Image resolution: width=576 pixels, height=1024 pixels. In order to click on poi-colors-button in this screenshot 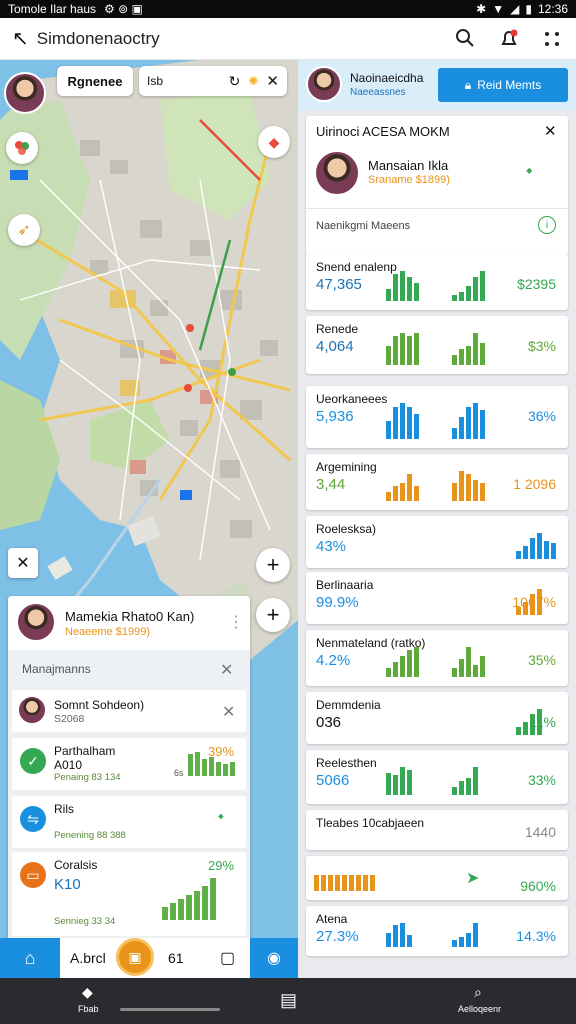, I will do `click(22, 148)`.